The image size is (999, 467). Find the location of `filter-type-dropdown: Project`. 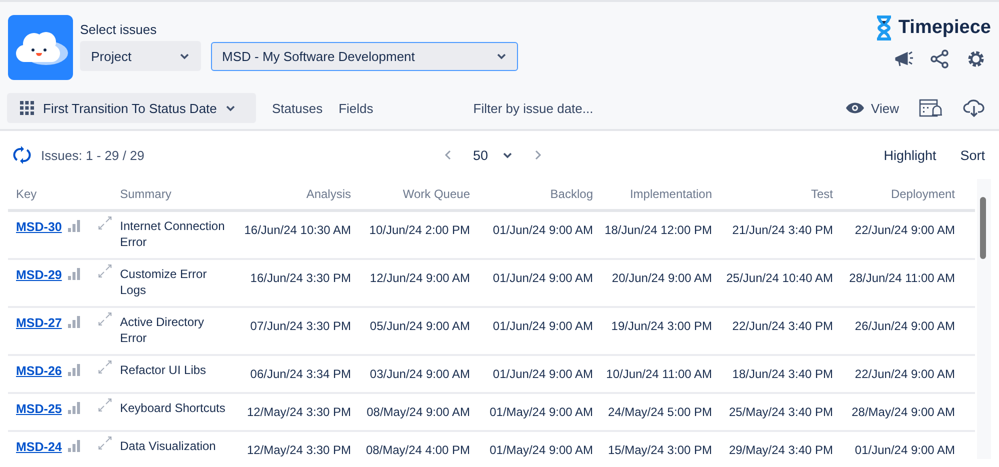

filter-type-dropdown: Project is located at coordinates (140, 56).